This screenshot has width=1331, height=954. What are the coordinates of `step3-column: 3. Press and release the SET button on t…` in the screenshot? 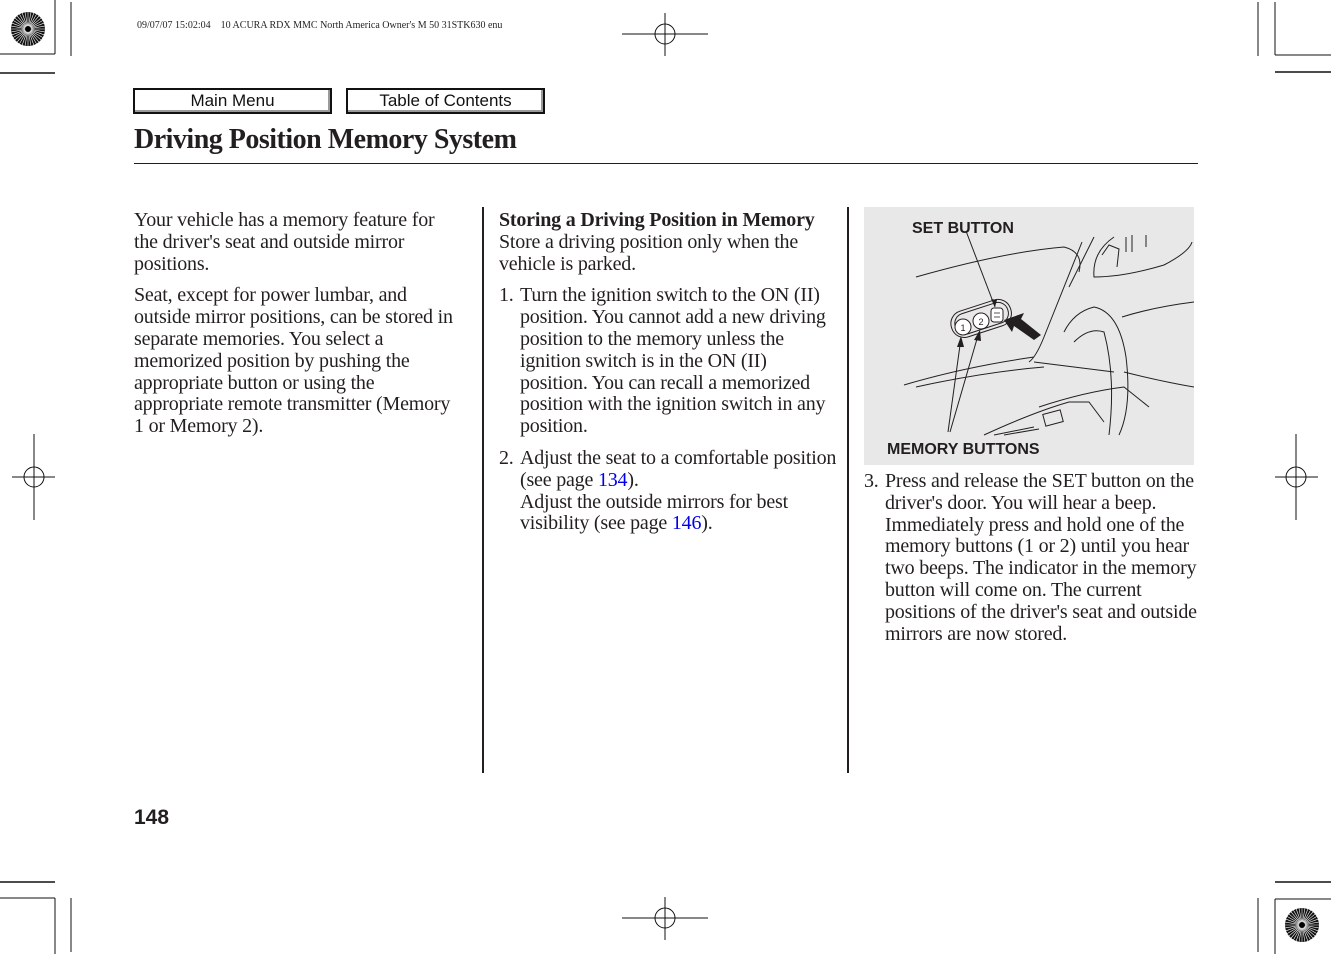 It's located at (1034, 562).